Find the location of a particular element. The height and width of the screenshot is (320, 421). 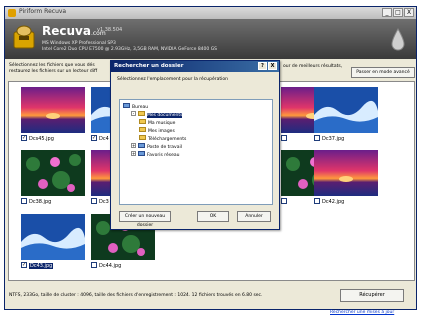

droplet-icon is located at coordinates (398, 39).